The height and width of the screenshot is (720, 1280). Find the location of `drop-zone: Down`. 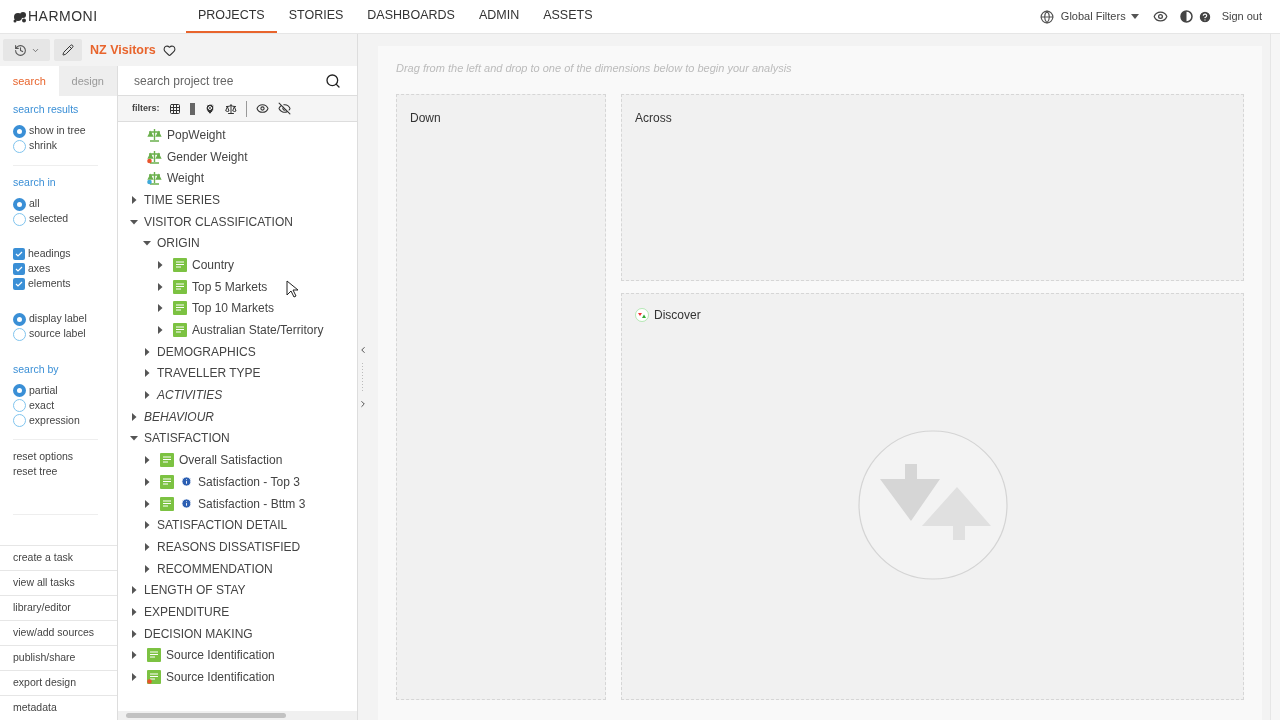

drop-zone: Down is located at coordinates (501, 396).